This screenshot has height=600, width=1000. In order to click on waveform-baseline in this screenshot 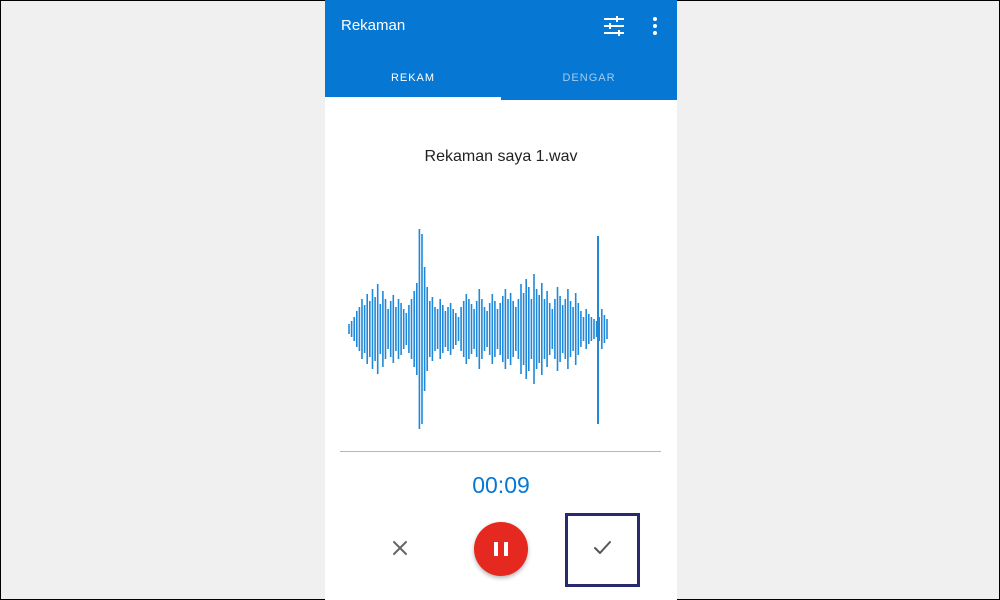, I will do `click(500, 451)`.